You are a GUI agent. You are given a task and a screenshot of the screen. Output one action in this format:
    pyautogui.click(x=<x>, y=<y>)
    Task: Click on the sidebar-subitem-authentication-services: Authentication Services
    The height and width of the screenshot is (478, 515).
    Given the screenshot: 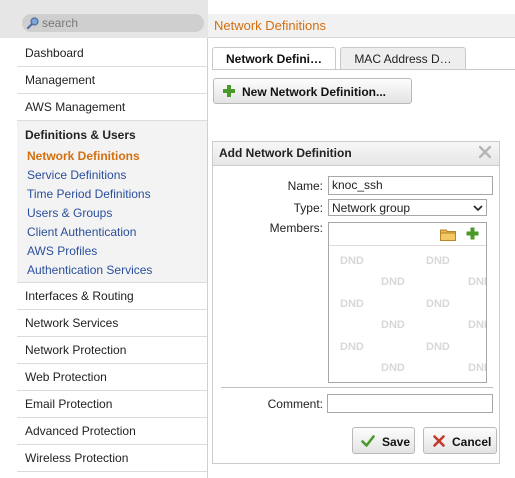 What is the action you would take?
    pyautogui.click(x=112, y=270)
    